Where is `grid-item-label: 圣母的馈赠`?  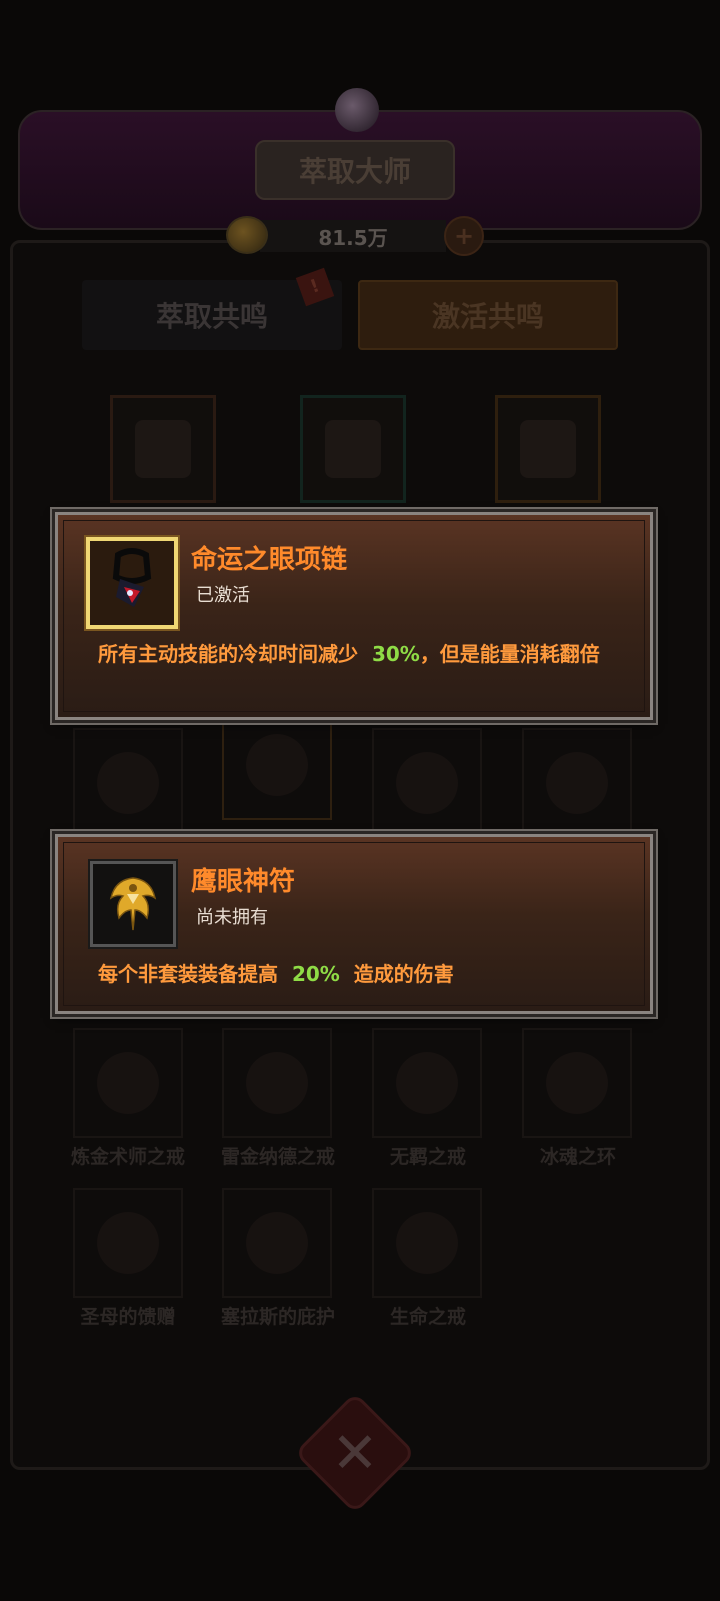
grid-item-label: 圣母的馈赠 is located at coordinates (128, 1317).